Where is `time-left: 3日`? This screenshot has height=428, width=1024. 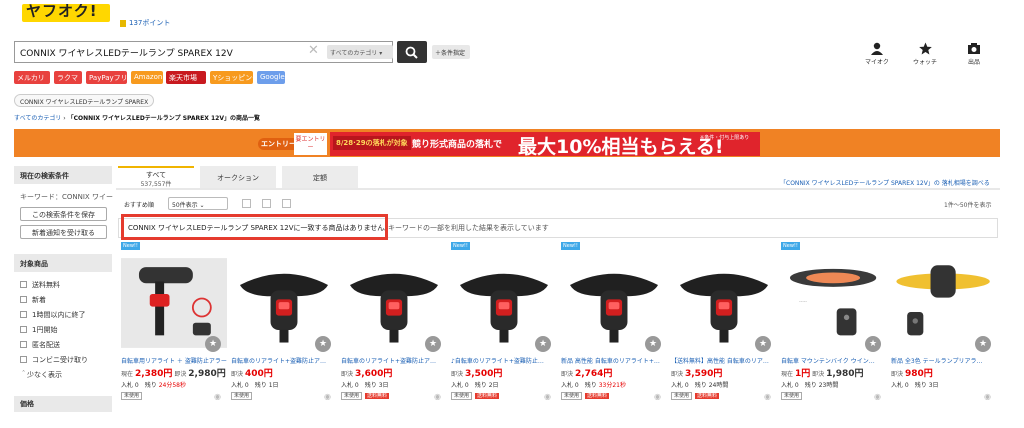 time-left: 3日 is located at coordinates (383, 385).